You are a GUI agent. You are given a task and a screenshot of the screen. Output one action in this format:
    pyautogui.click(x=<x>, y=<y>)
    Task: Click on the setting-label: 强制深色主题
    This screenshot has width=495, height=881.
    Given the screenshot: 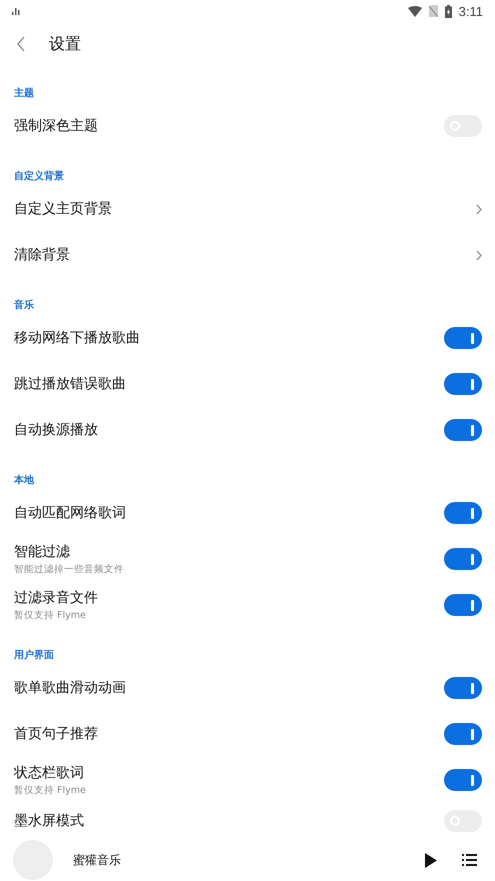 What is the action you would take?
    pyautogui.click(x=56, y=126)
    